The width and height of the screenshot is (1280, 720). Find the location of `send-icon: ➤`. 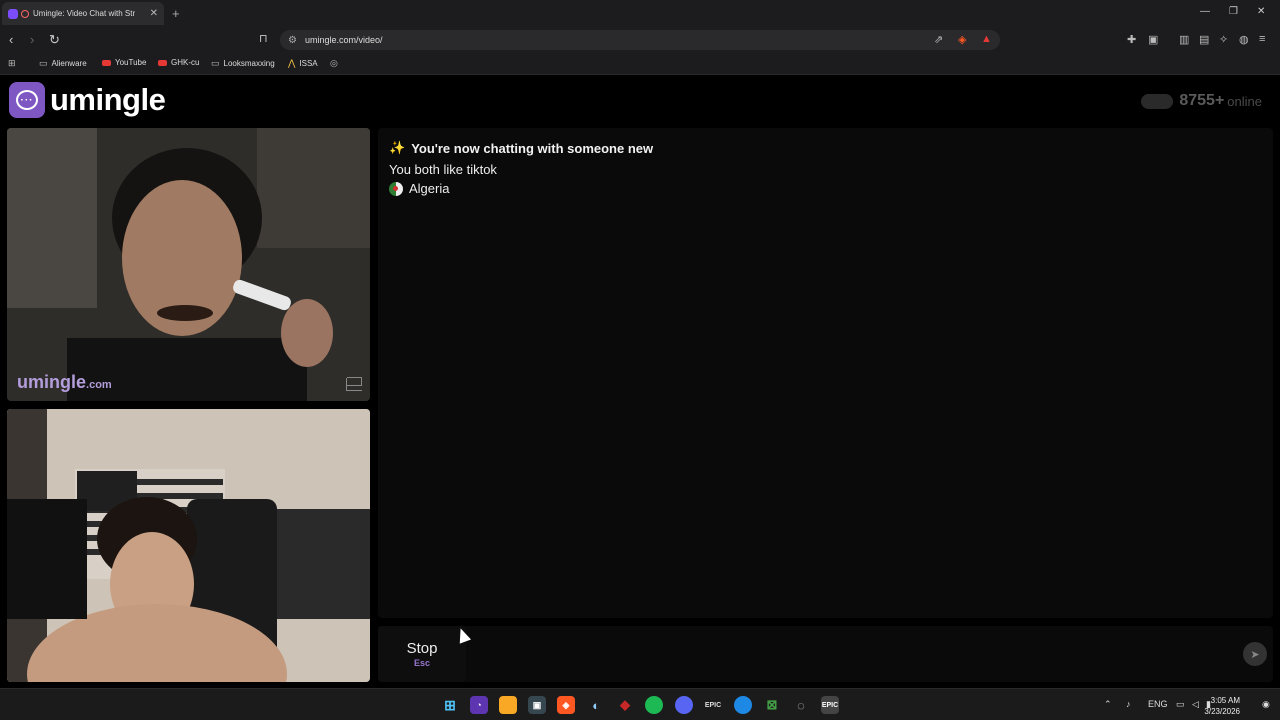

send-icon: ➤ is located at coordinates (1255, 654).